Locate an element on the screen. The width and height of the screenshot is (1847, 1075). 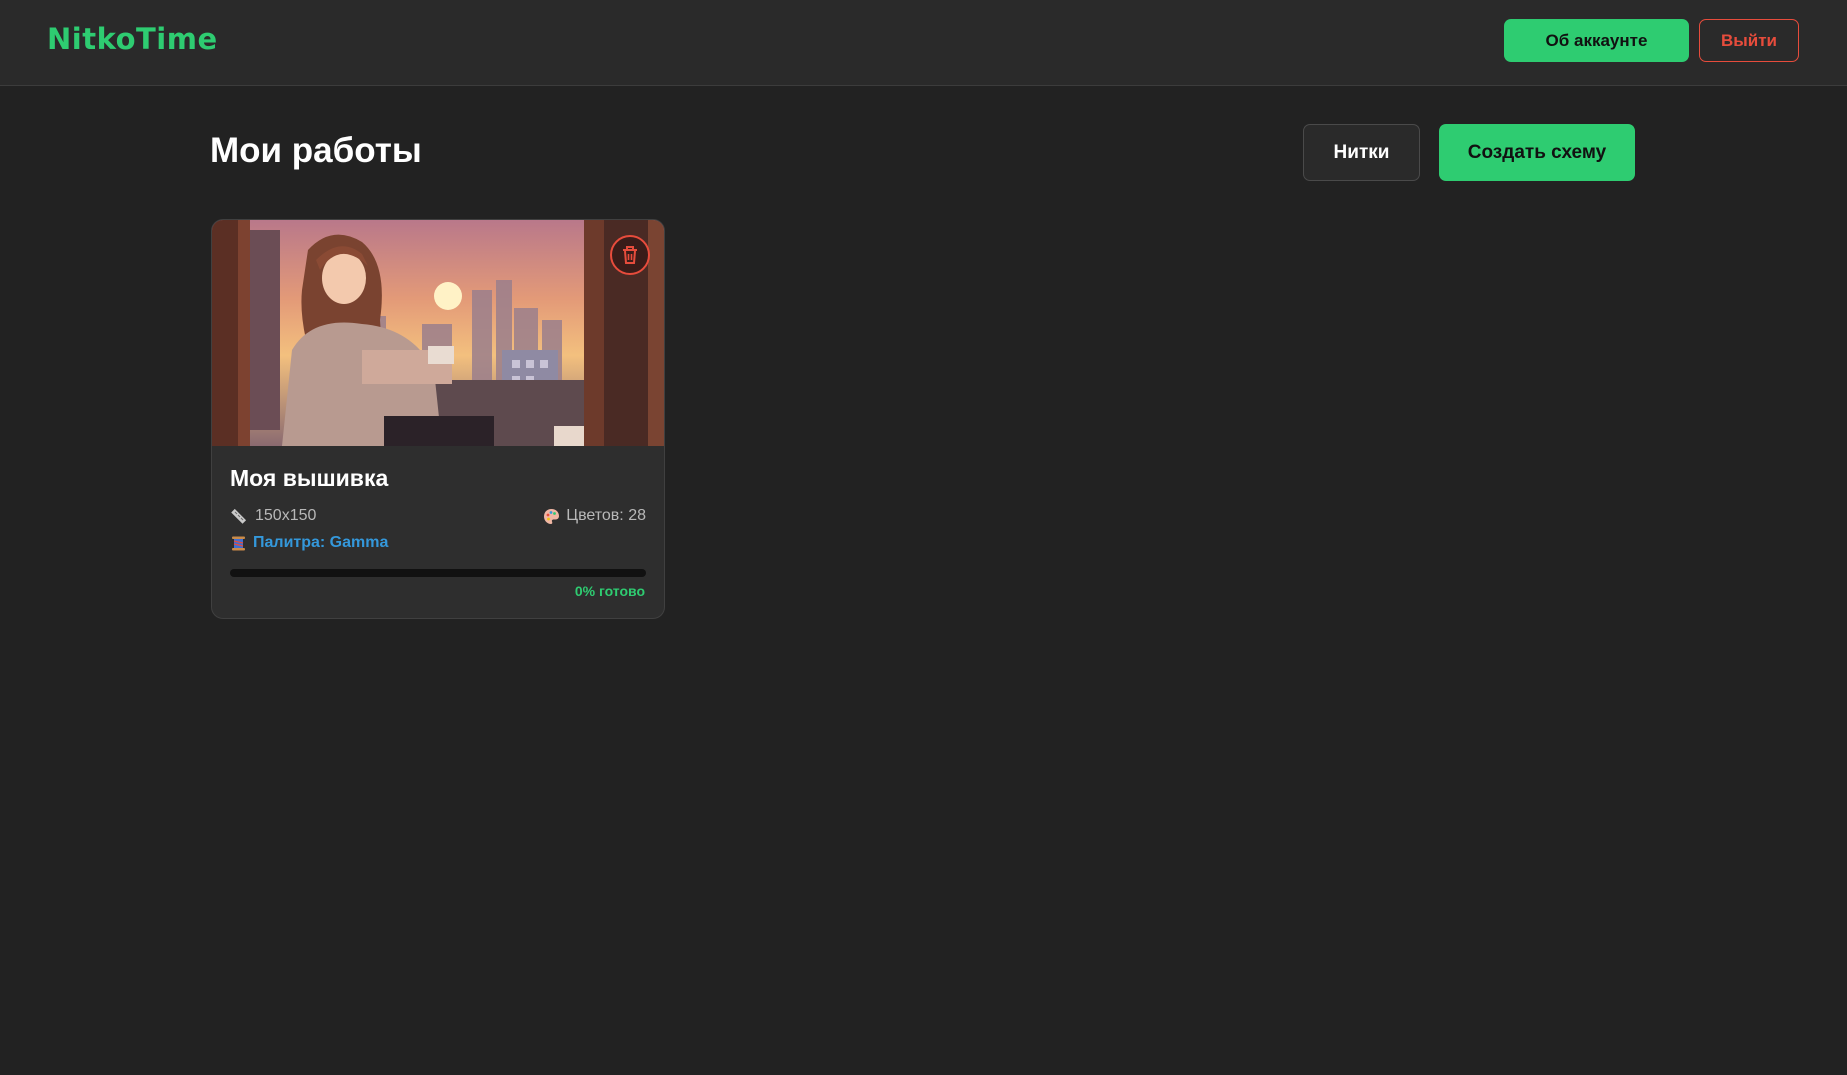
page-title: Мои работы is located at coordinates (316, 150).